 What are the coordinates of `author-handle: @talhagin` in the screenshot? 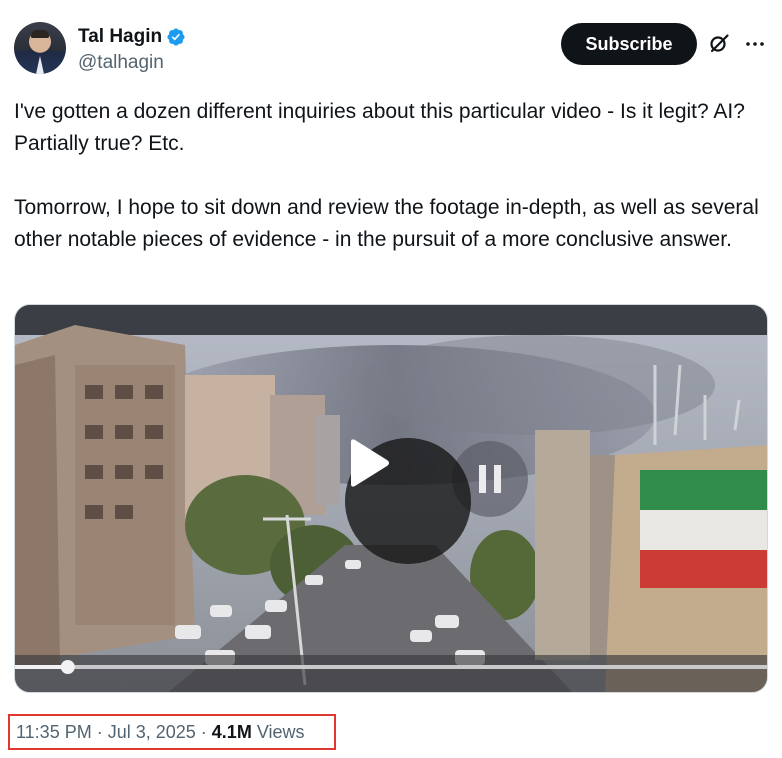 It's located at (121, 63).